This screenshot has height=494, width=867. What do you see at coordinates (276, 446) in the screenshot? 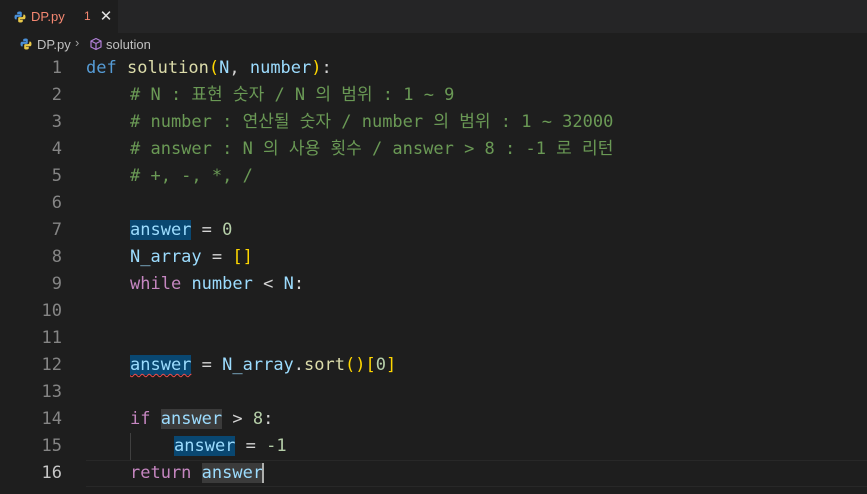
I see `number-literal: -1` at bounding box center [276, 446].